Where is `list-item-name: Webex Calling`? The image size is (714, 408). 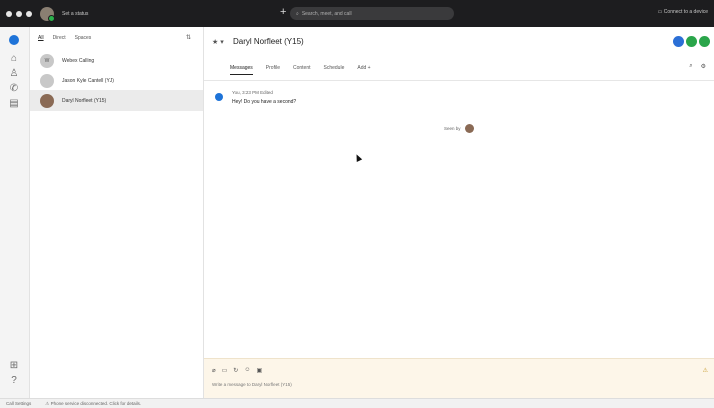 list-item-name: Webex Calling is located at coordinates (78, 60).